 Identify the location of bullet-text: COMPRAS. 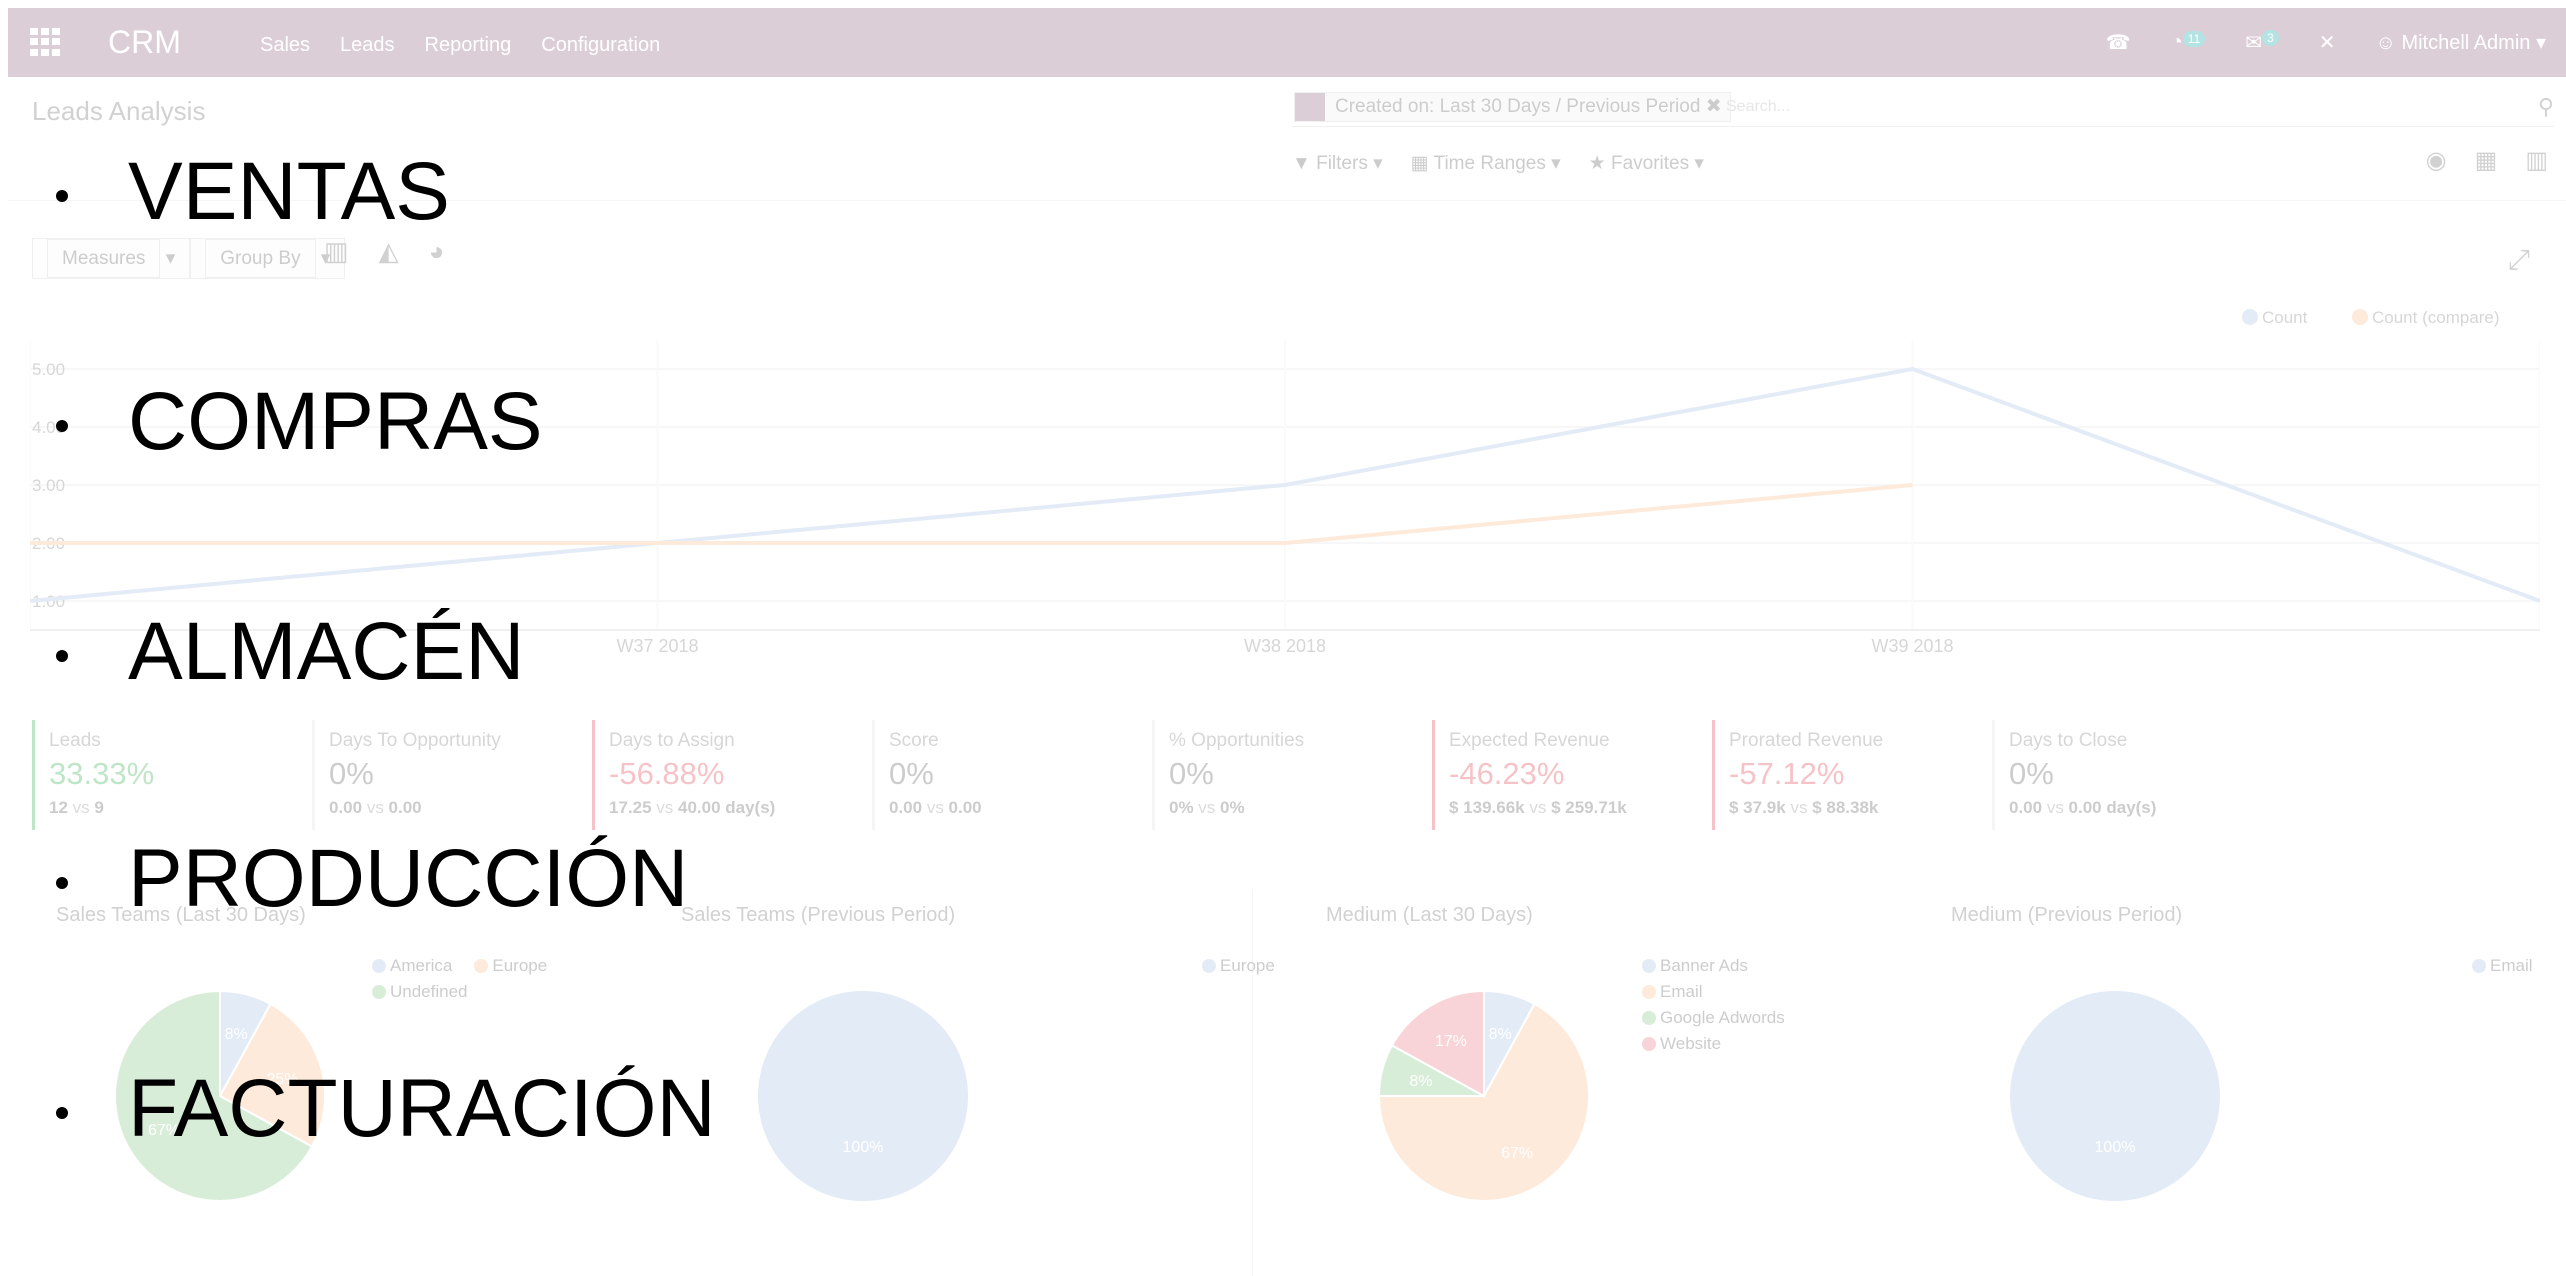
(335, 421).